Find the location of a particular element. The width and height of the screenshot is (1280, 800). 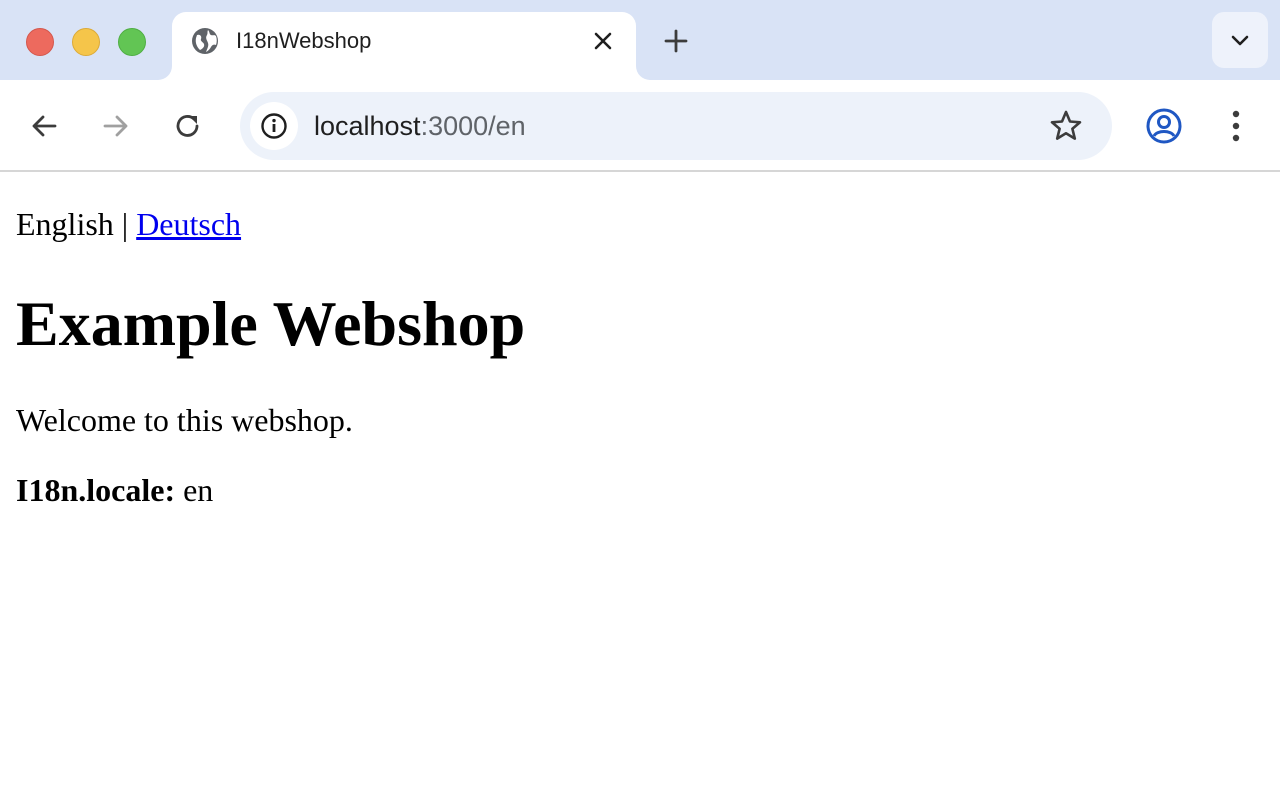

tab-search-button is located at coordinates (1240, 40).